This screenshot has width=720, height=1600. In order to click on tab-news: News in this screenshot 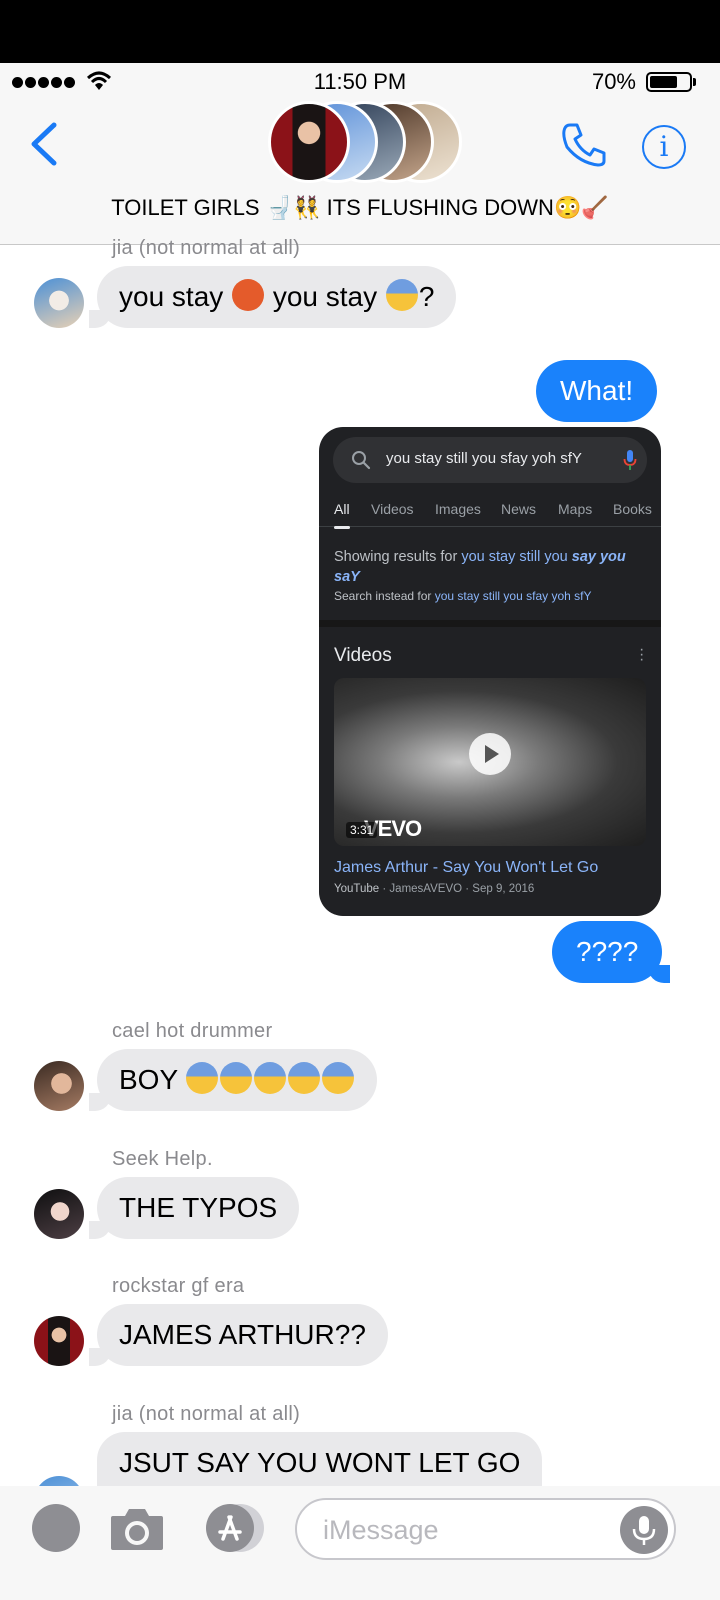, I will do `click(519, 509)`.